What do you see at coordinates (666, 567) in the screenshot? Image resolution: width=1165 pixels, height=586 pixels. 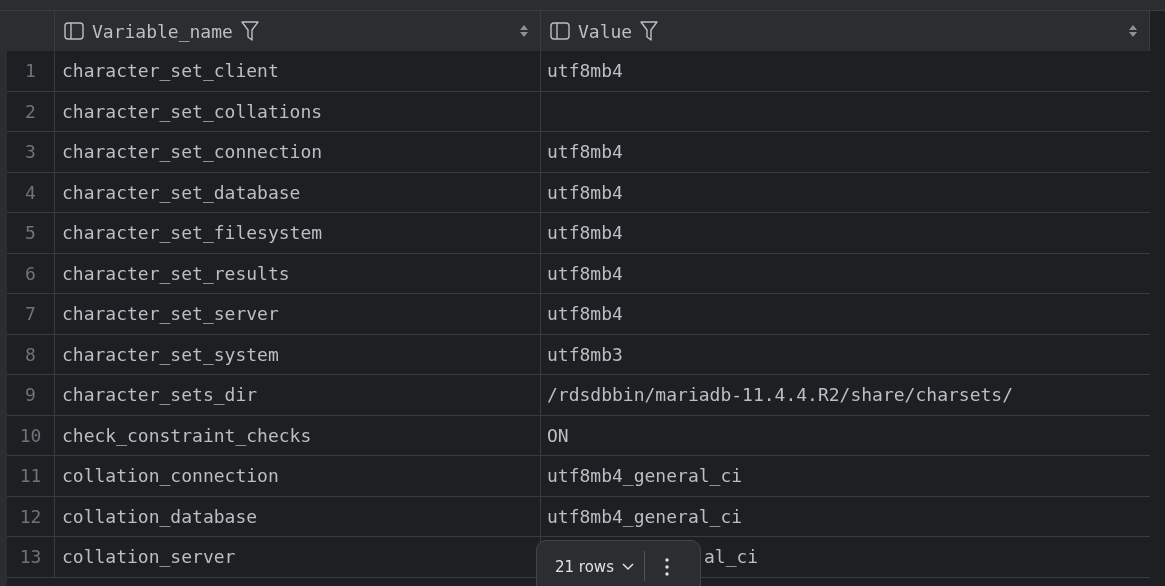 I see `more-options-icon` at bounding box center [666, 567].